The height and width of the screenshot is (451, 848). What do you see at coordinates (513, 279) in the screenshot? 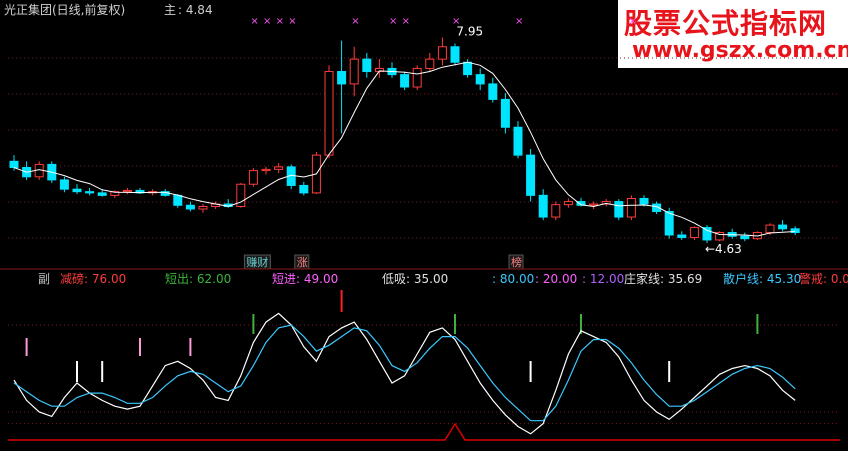
I see `legend-item: : 80.00` at bounding box center [513, 279].